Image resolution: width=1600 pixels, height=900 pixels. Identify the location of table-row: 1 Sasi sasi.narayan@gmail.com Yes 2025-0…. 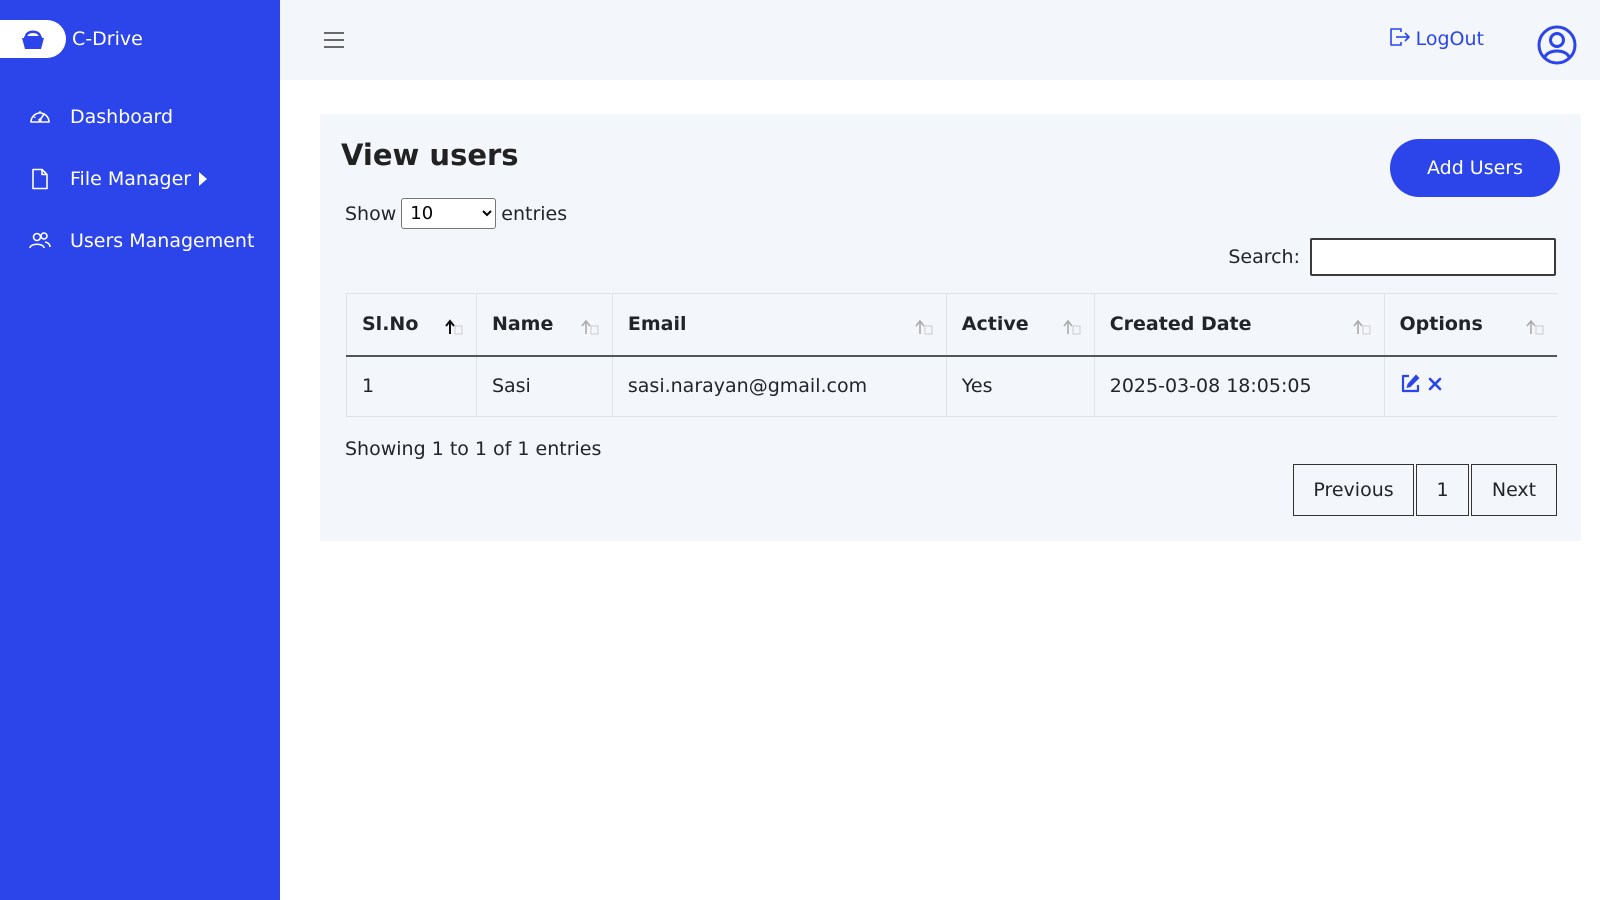
(951, 386).